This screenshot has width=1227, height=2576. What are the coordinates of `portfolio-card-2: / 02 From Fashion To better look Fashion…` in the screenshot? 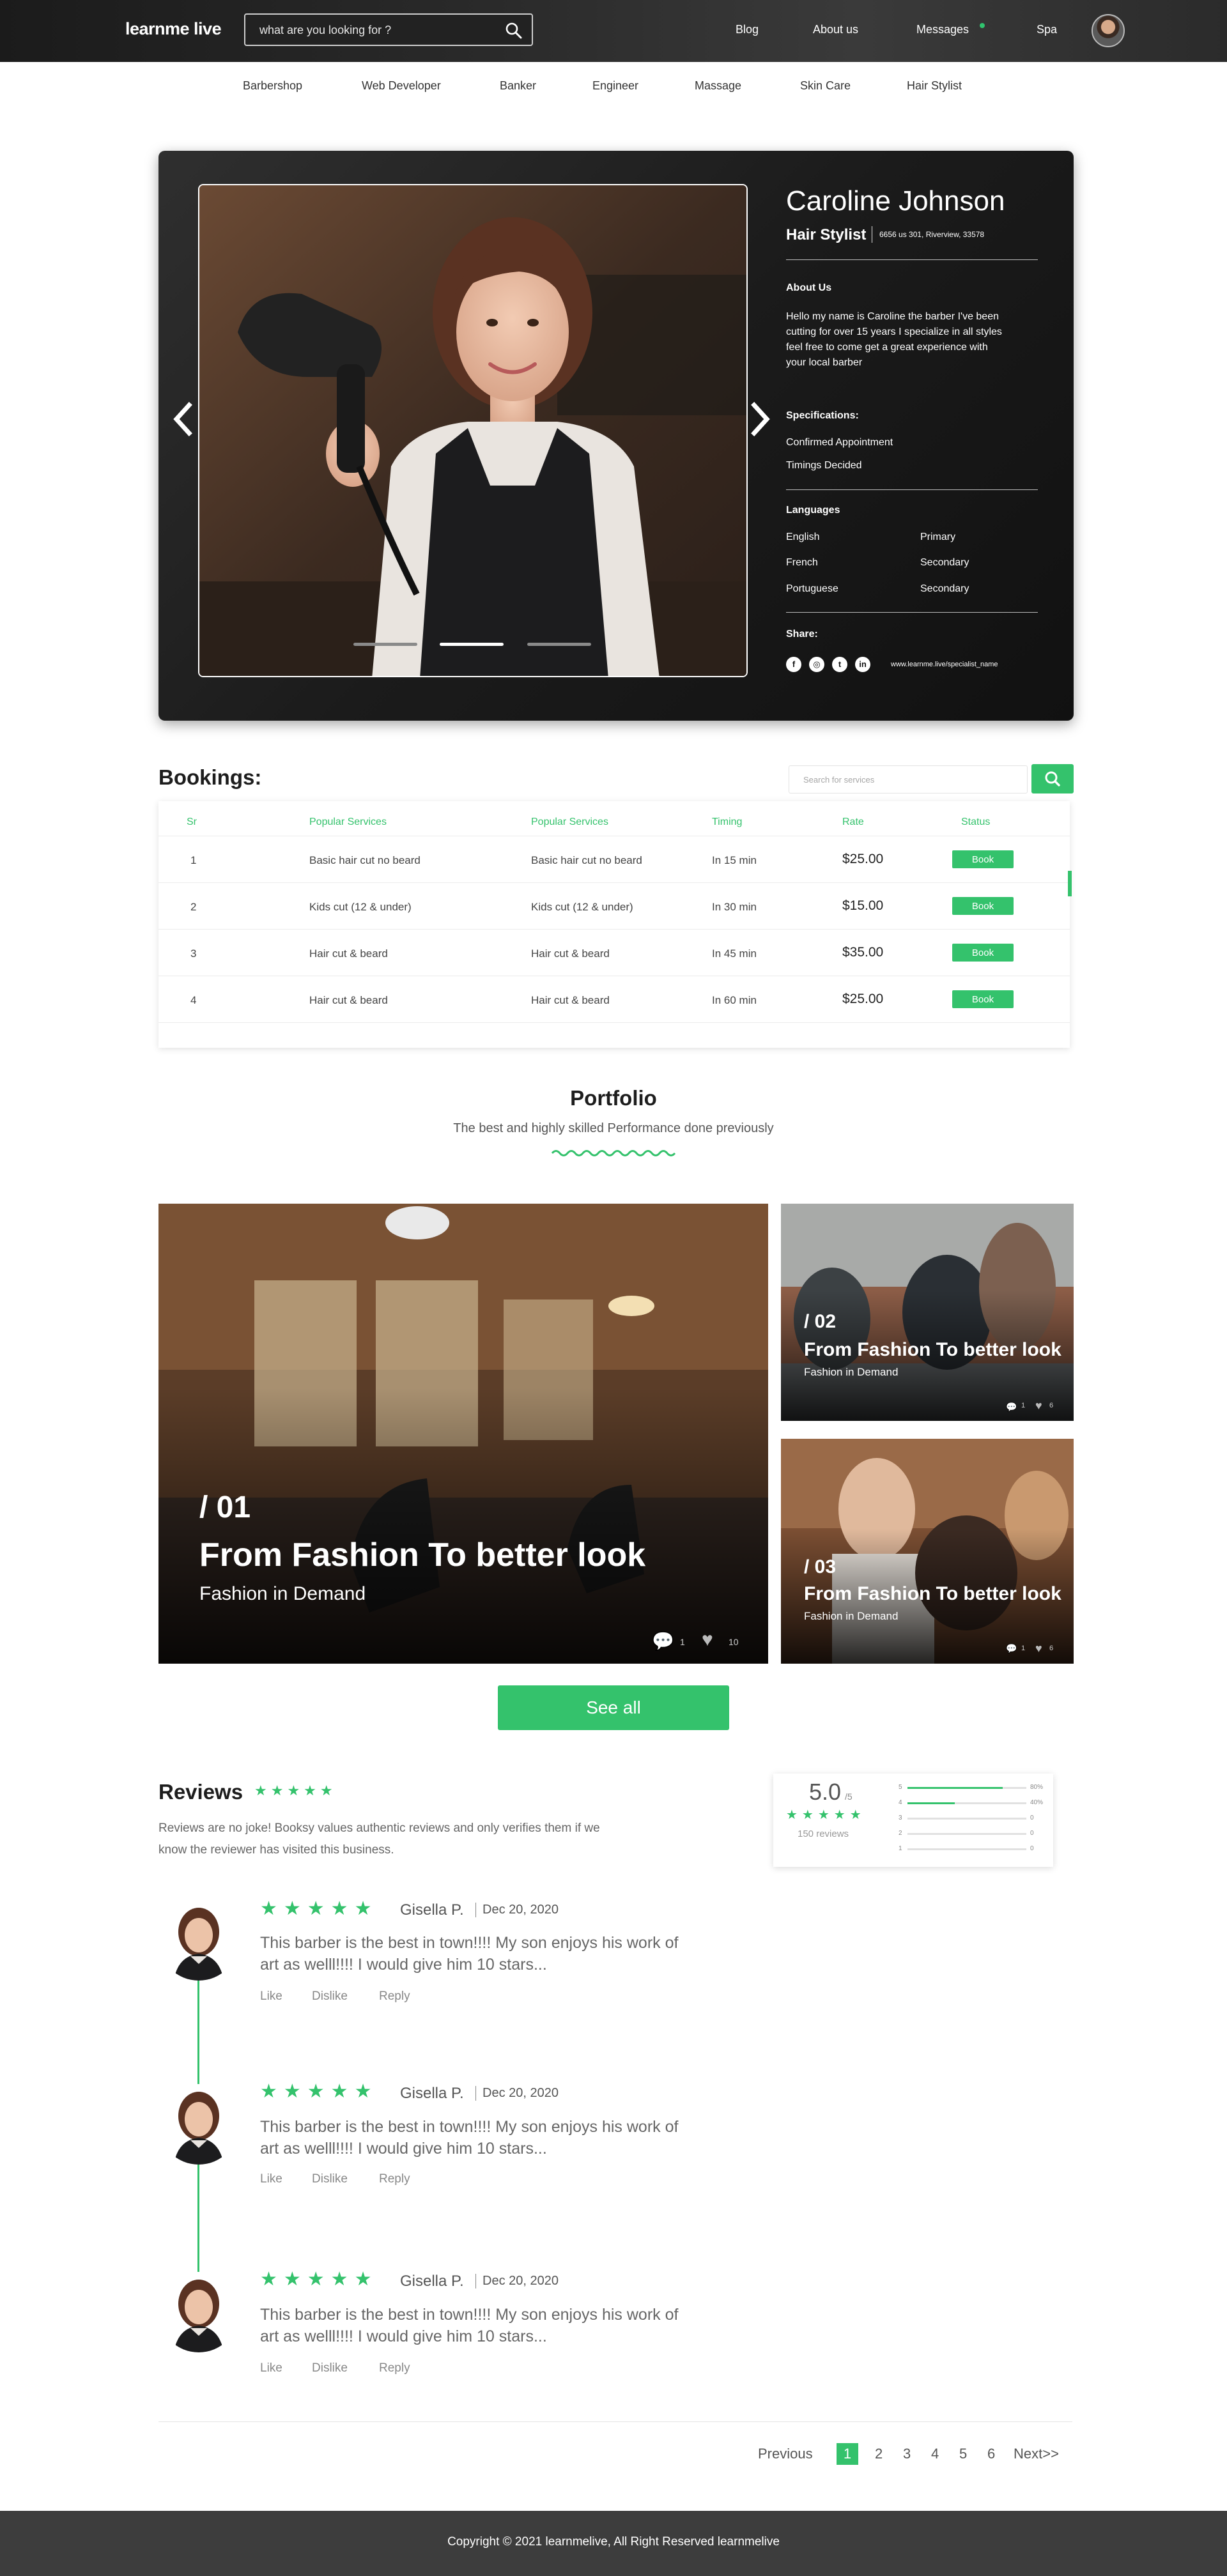 It's located at (927, 1312).